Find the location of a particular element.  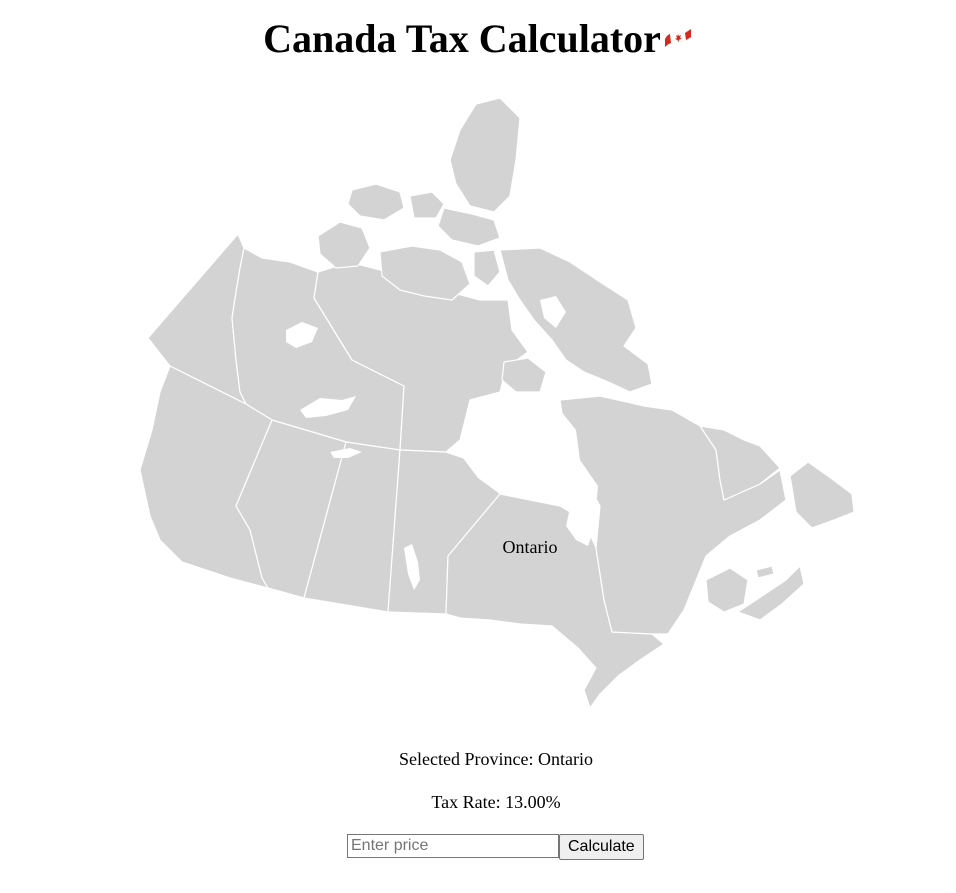

arctic-island-devon is located at coordinates (469, 227).